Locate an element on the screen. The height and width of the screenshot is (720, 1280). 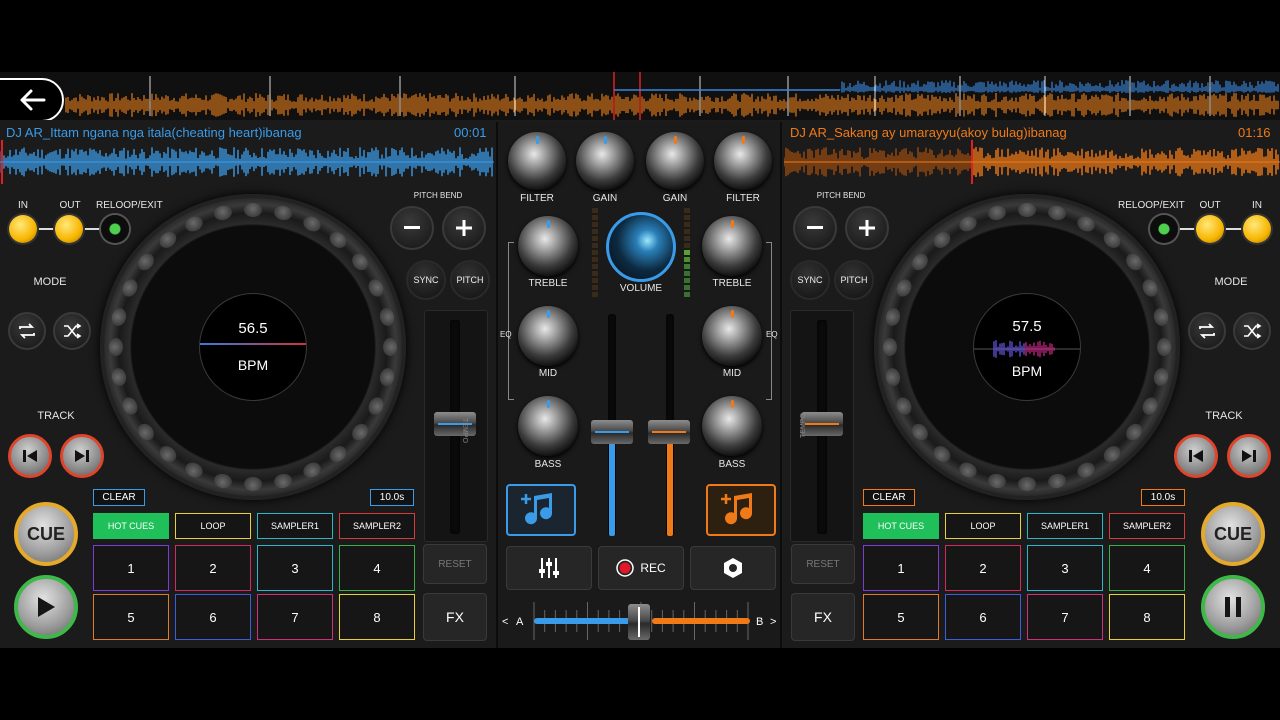
repeat-icon is located at coordinates (27, 331).